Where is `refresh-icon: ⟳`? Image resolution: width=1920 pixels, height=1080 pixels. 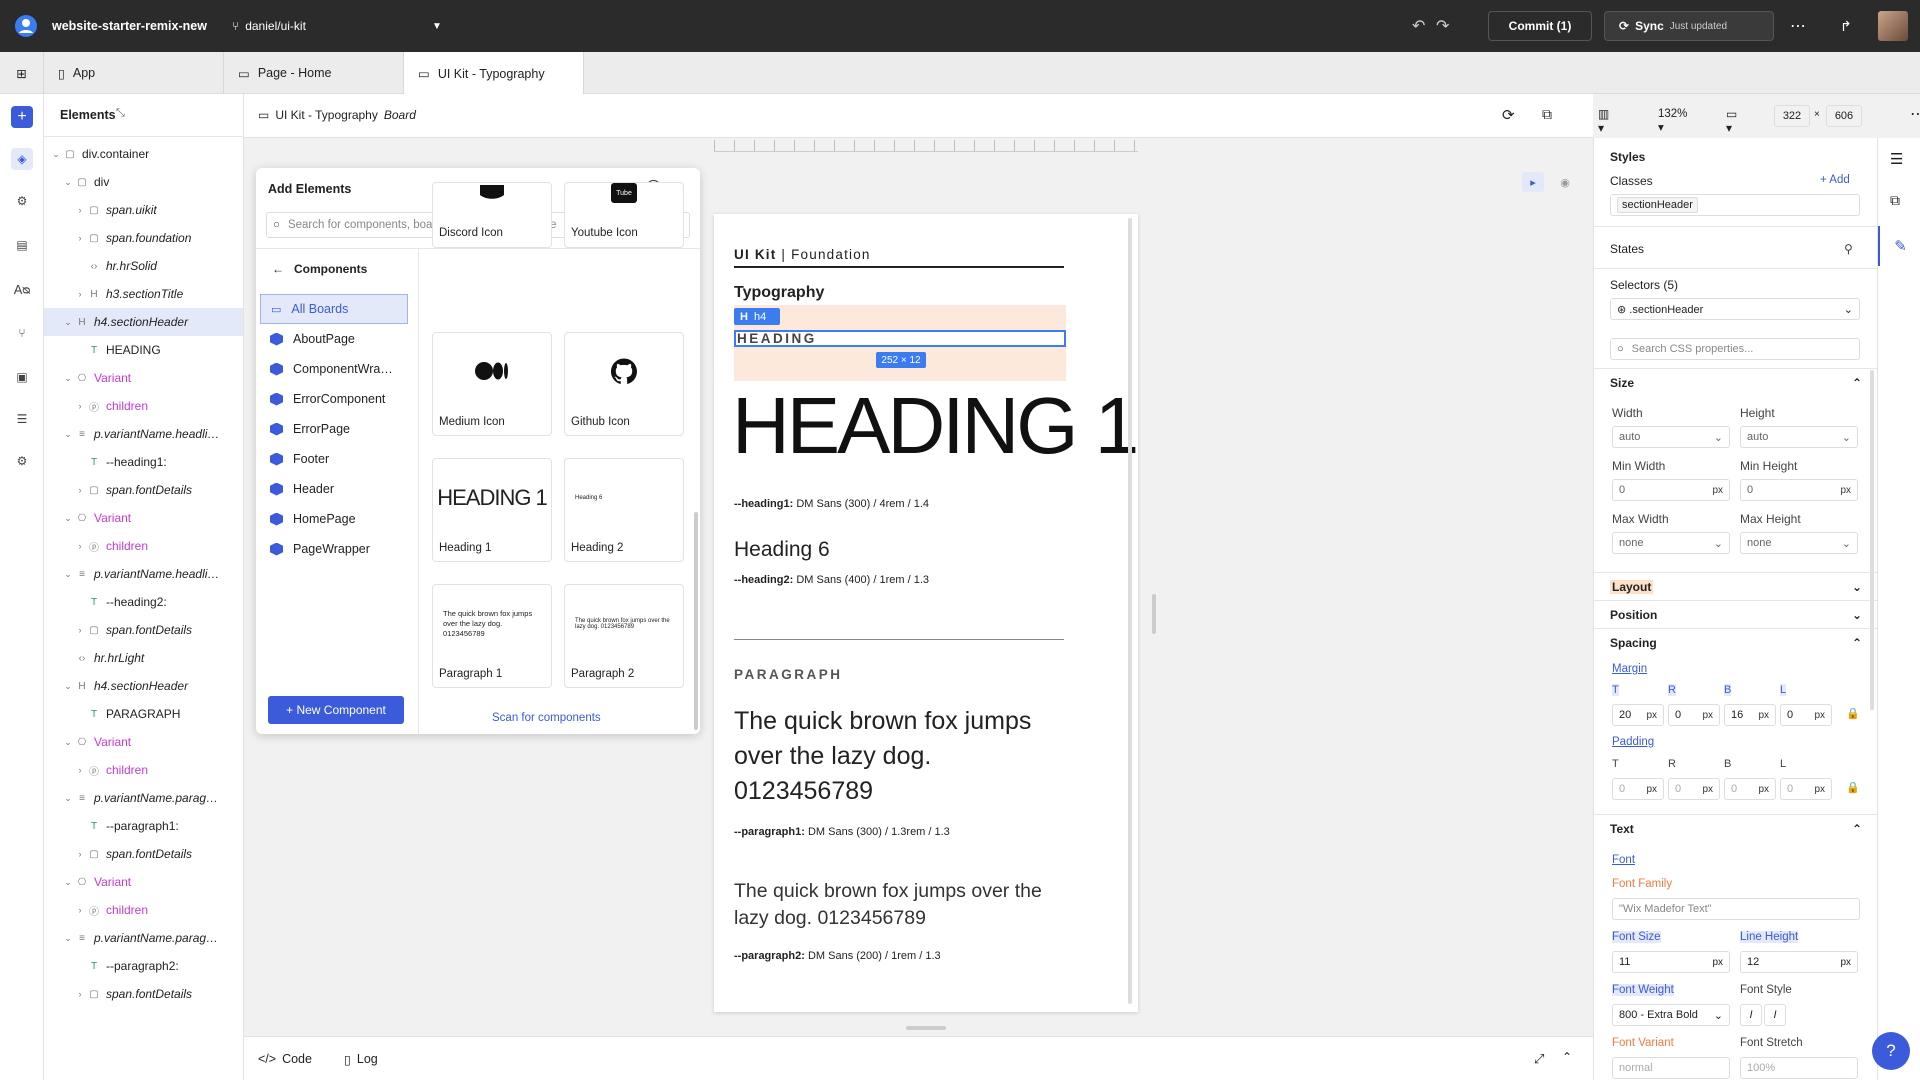 refresh-icon: ⟳ is located at coordinates (1508, 115).